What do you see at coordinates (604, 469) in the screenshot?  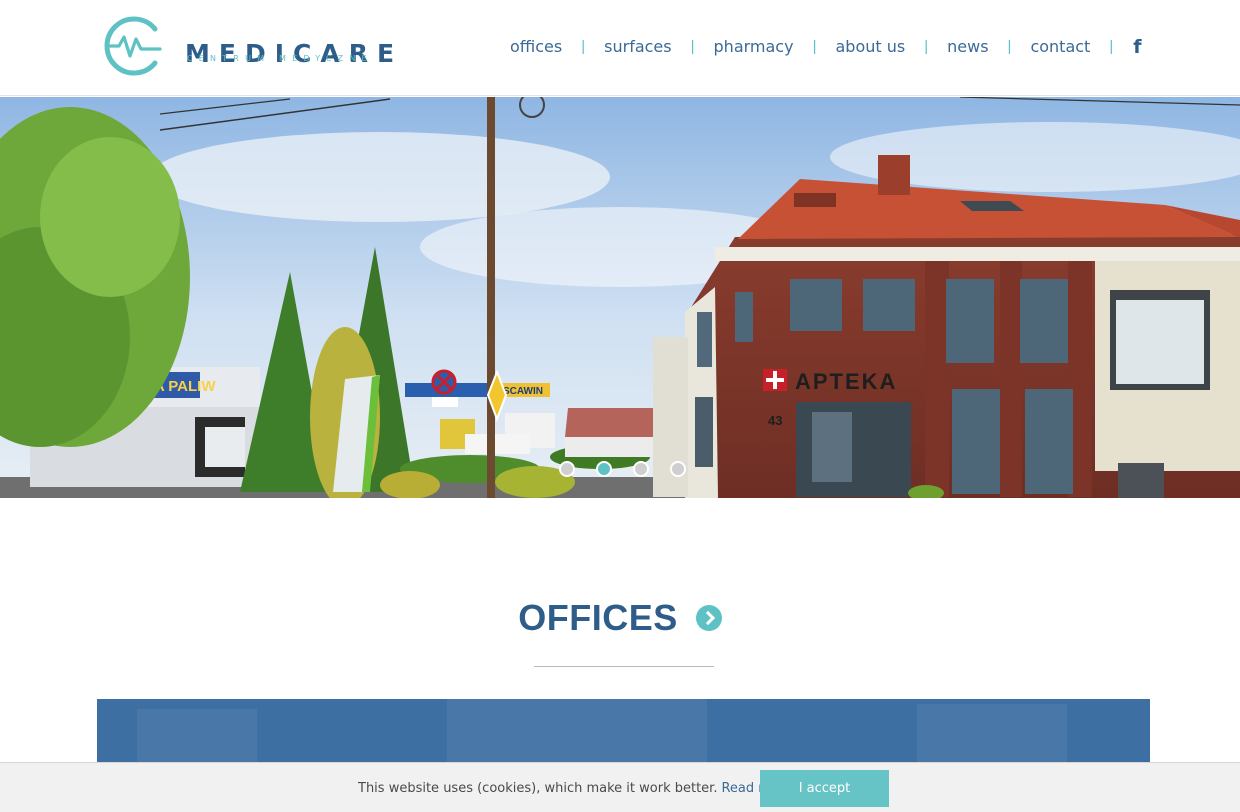 I see `slider-dot-active` at bounding box center [604, 469].